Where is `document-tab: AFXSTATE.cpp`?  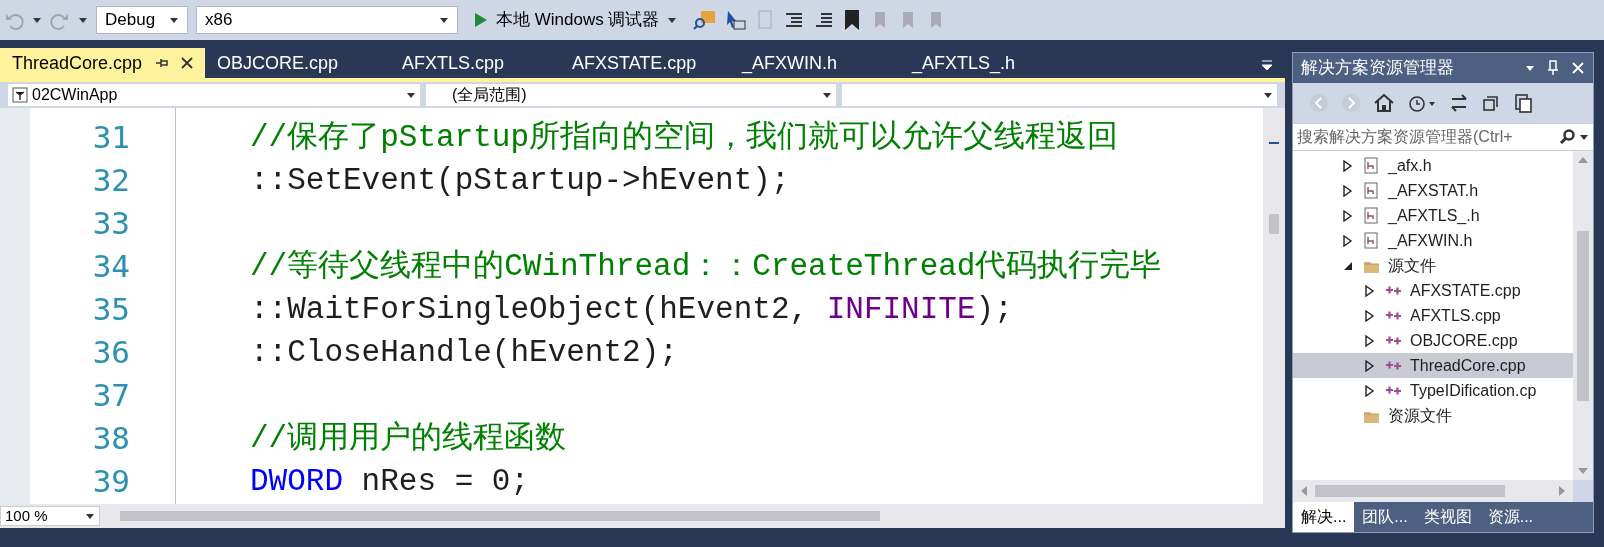 document-tab: AFXSTATE.cpp is located at coordinates (645, 63).